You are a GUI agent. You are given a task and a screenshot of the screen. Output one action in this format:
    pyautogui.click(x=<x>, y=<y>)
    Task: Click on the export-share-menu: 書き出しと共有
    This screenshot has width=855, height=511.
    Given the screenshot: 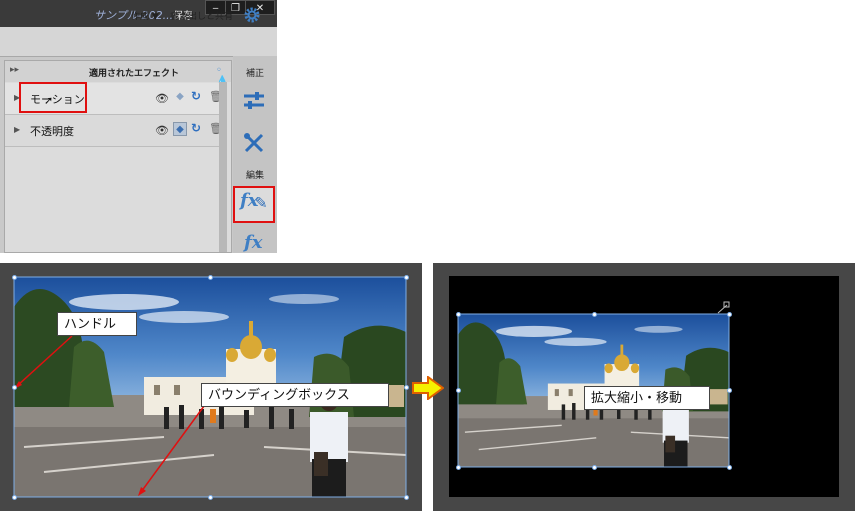 What is the action you would take?
    pyautogui.click(x=201, y=15)
    